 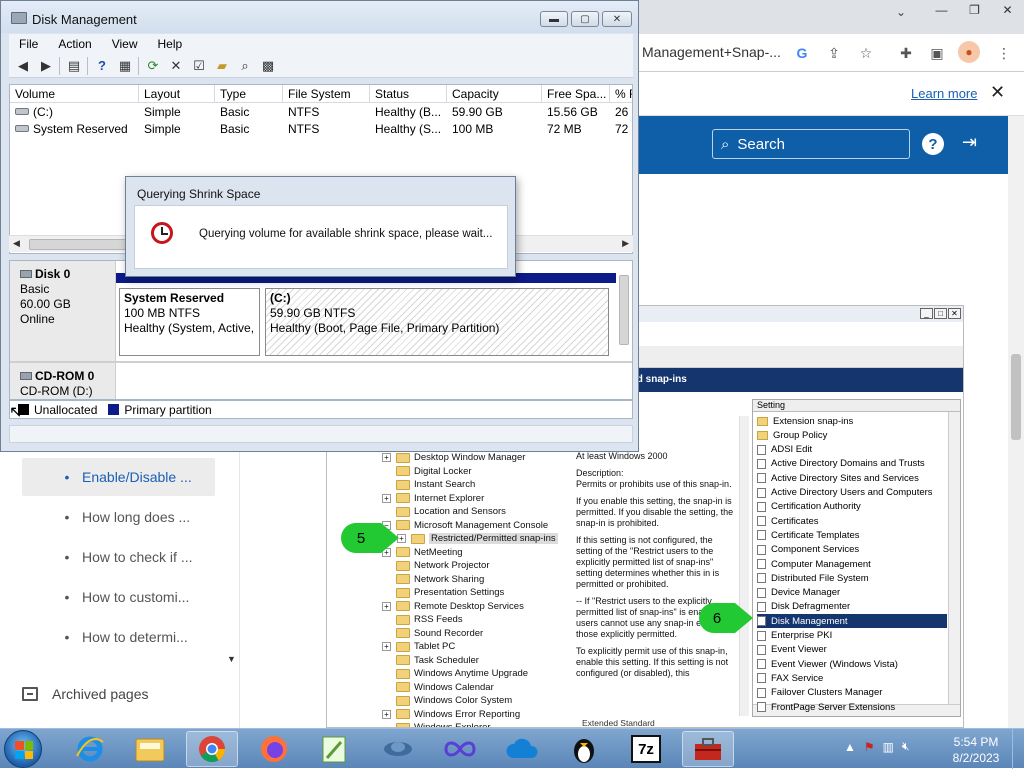 I want to click on table-cell: 15.56 GB, so click(x=576, y=113).